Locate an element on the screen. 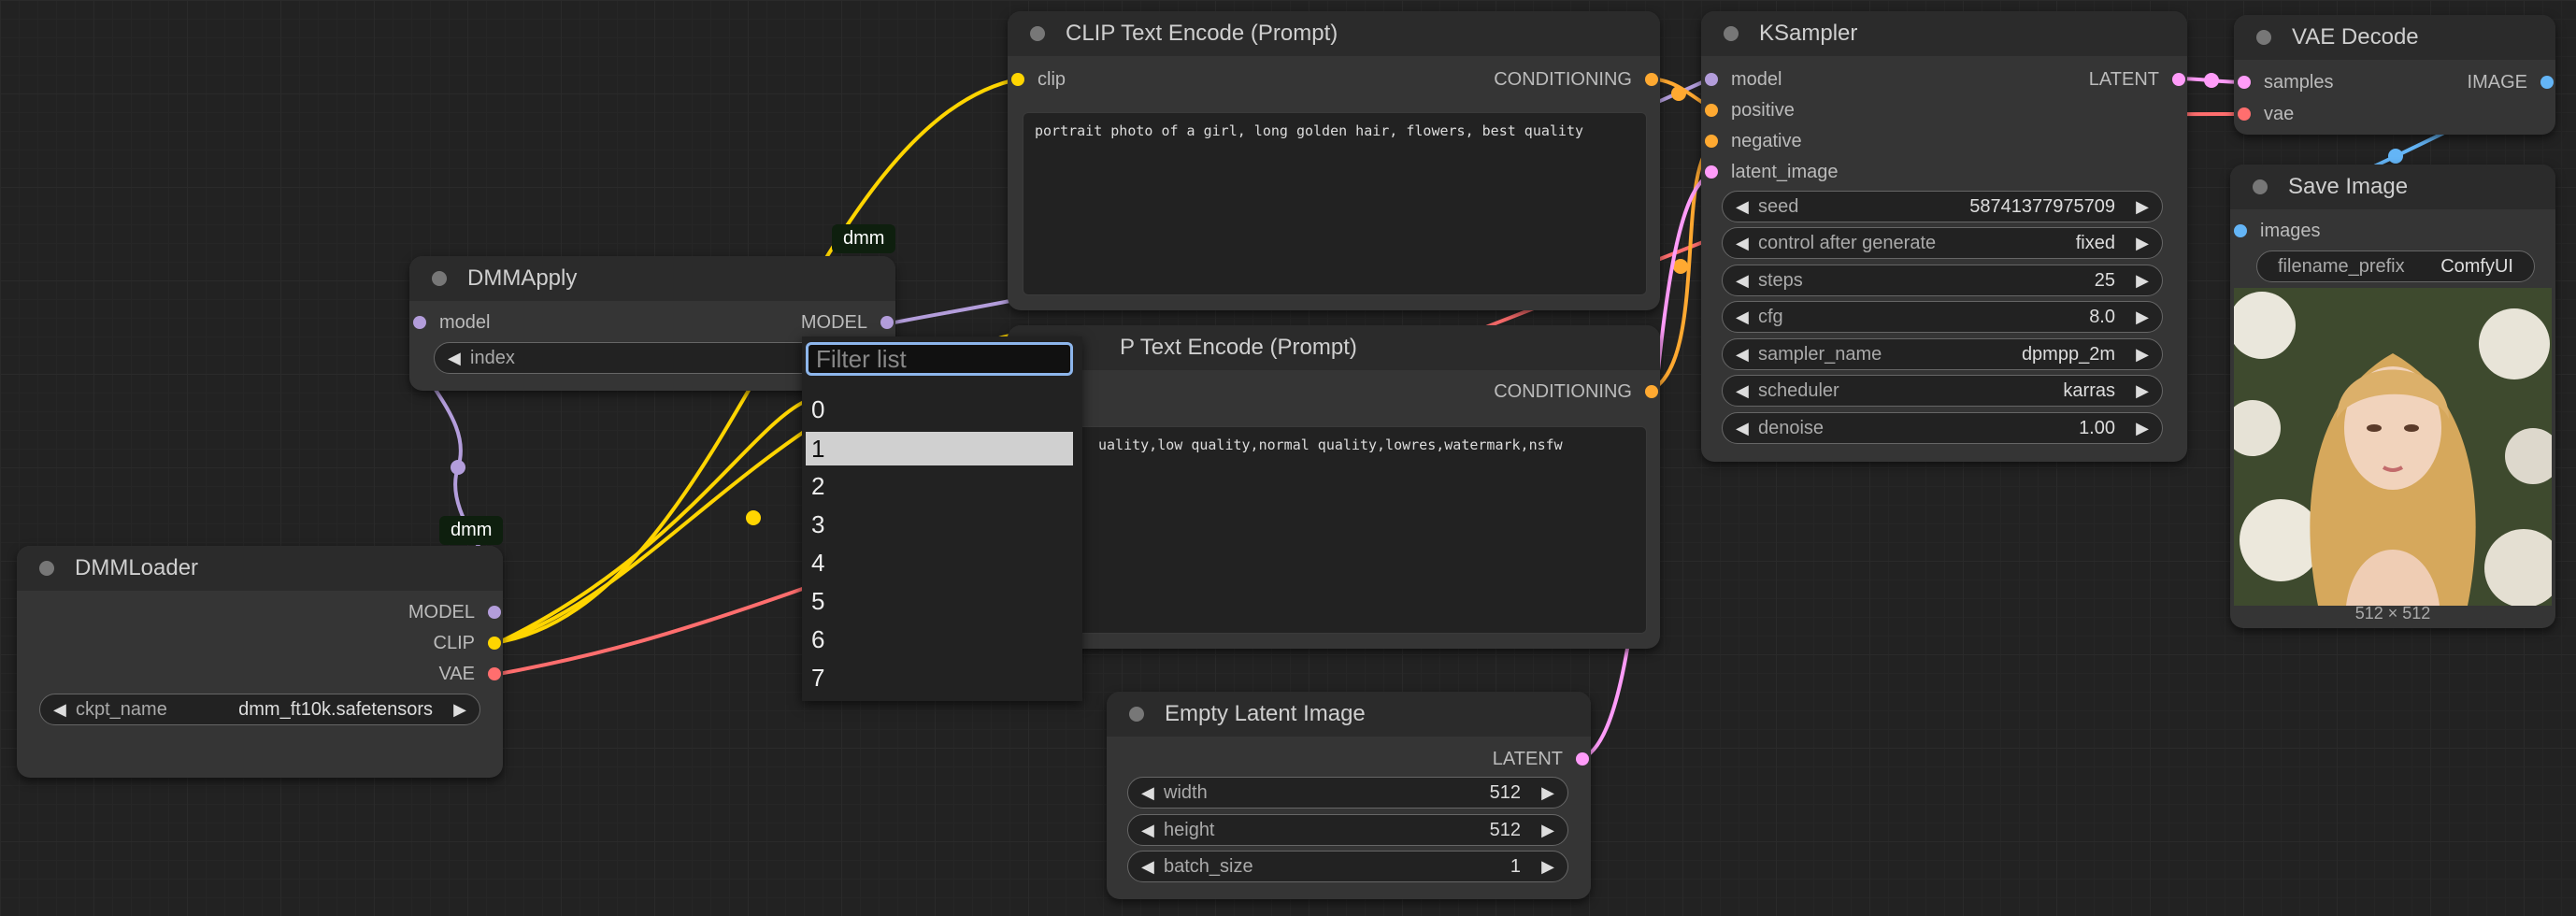 The width and height of the screenshot is (2576, 916). dropdown-option: 0 is located at coordinates (939, 409).